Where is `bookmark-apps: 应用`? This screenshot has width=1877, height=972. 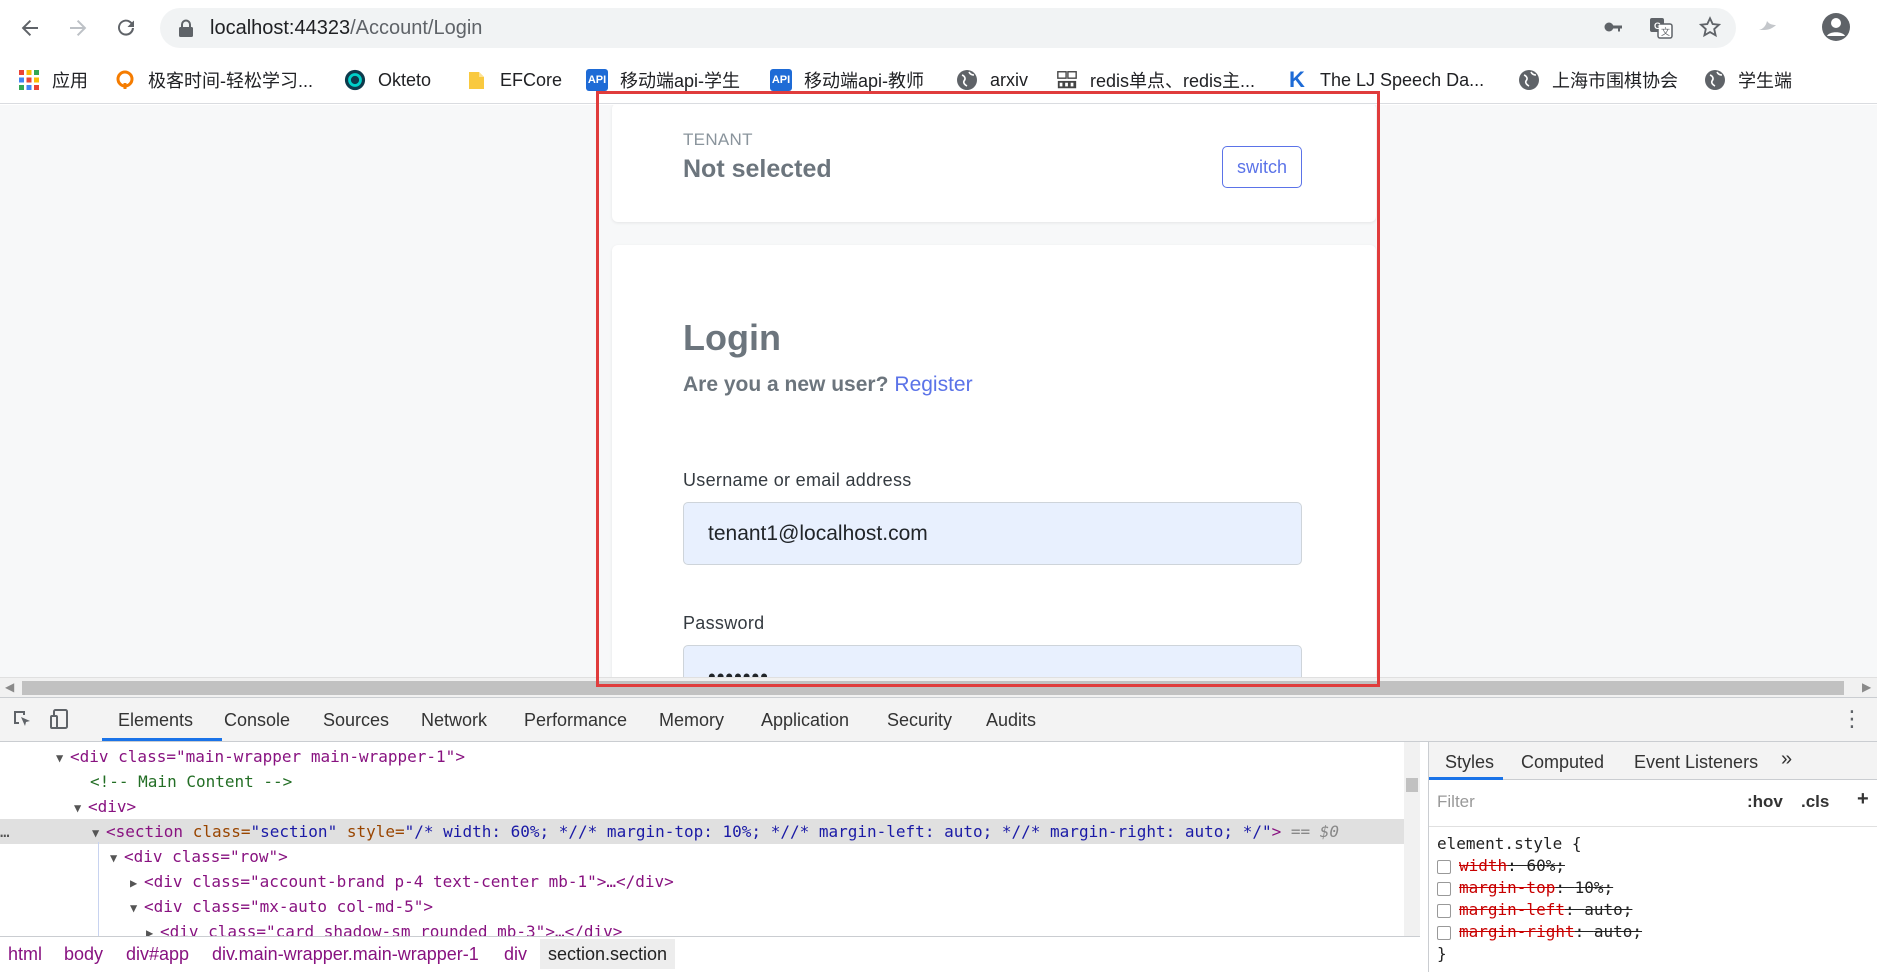
bookmark-apps: 应用 is located at coordinates (53, 80).